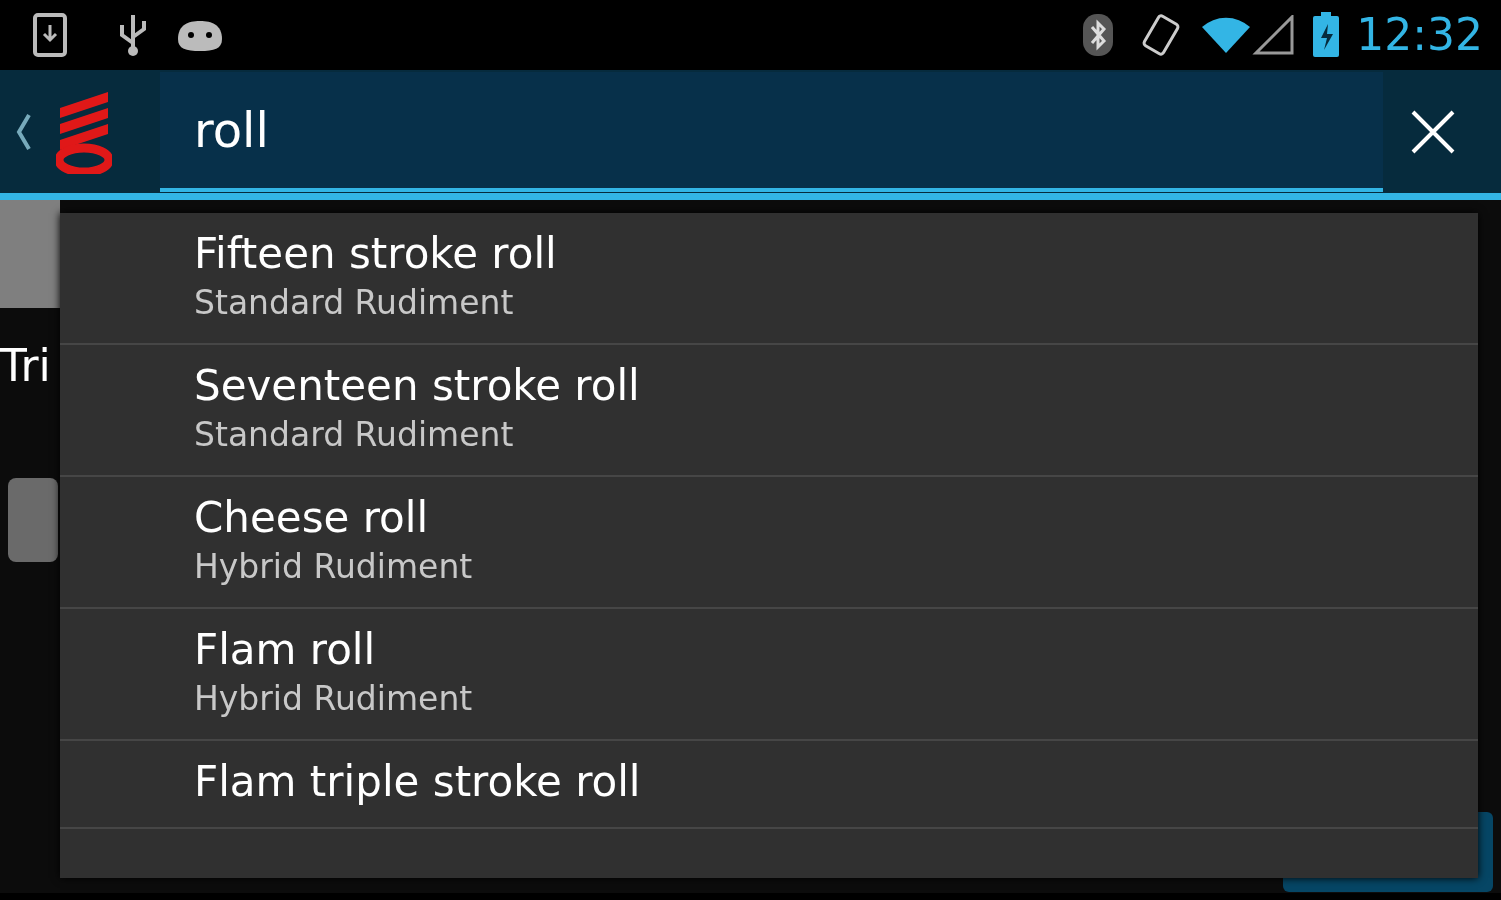  What do you see at coordinates (1274, 35) in the screenshot?
I see `signal-icon` at bounding box center [1274, 35].